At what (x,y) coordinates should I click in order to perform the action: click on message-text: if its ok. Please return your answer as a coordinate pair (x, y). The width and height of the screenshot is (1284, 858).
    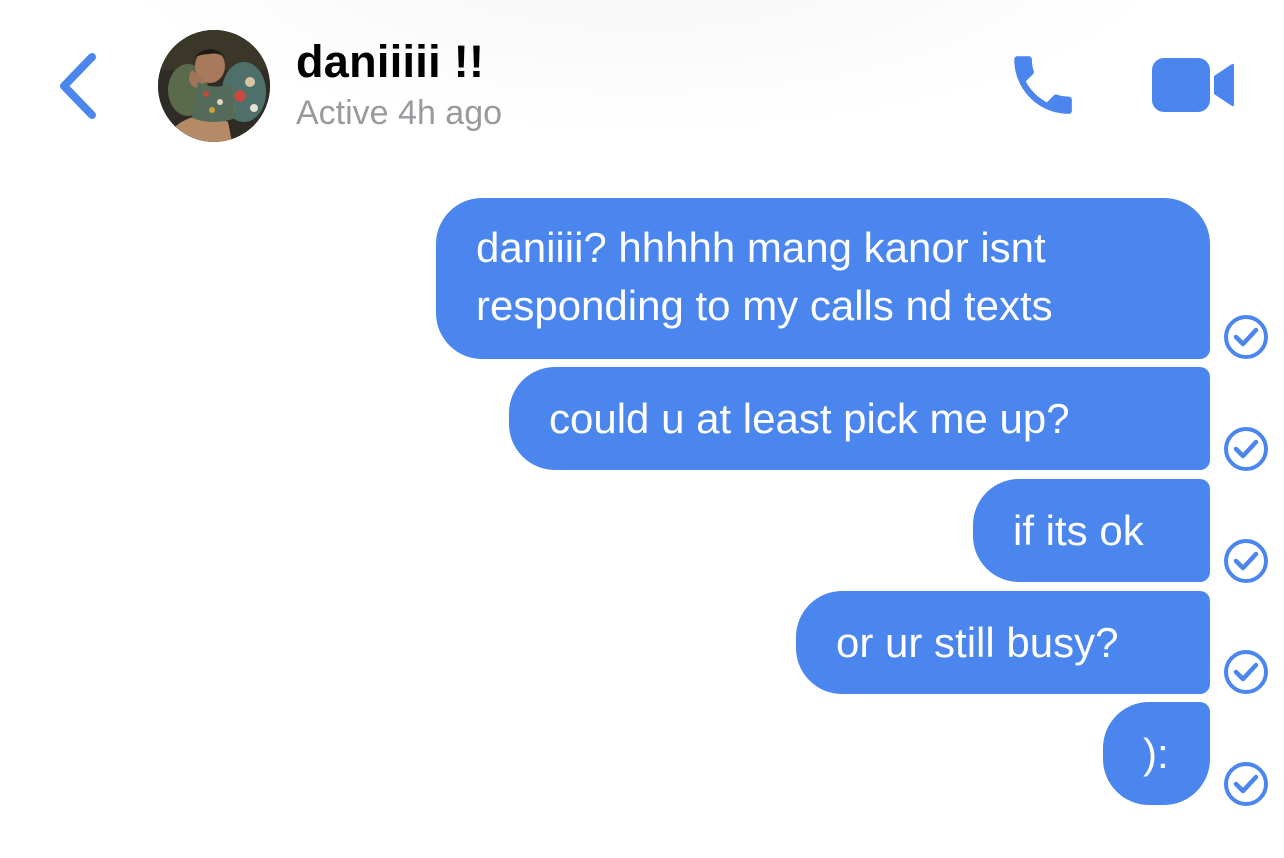
    Looking at the image, I should click on (1078, 530).